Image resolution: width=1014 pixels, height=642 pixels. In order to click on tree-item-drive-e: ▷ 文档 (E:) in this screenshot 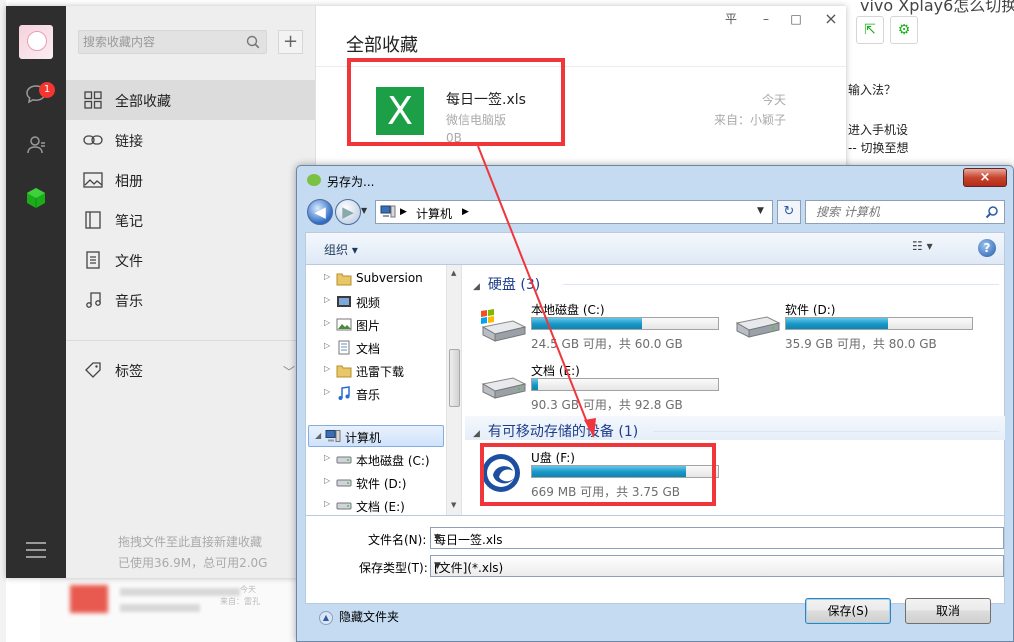, I will do `click(381, 505)`.